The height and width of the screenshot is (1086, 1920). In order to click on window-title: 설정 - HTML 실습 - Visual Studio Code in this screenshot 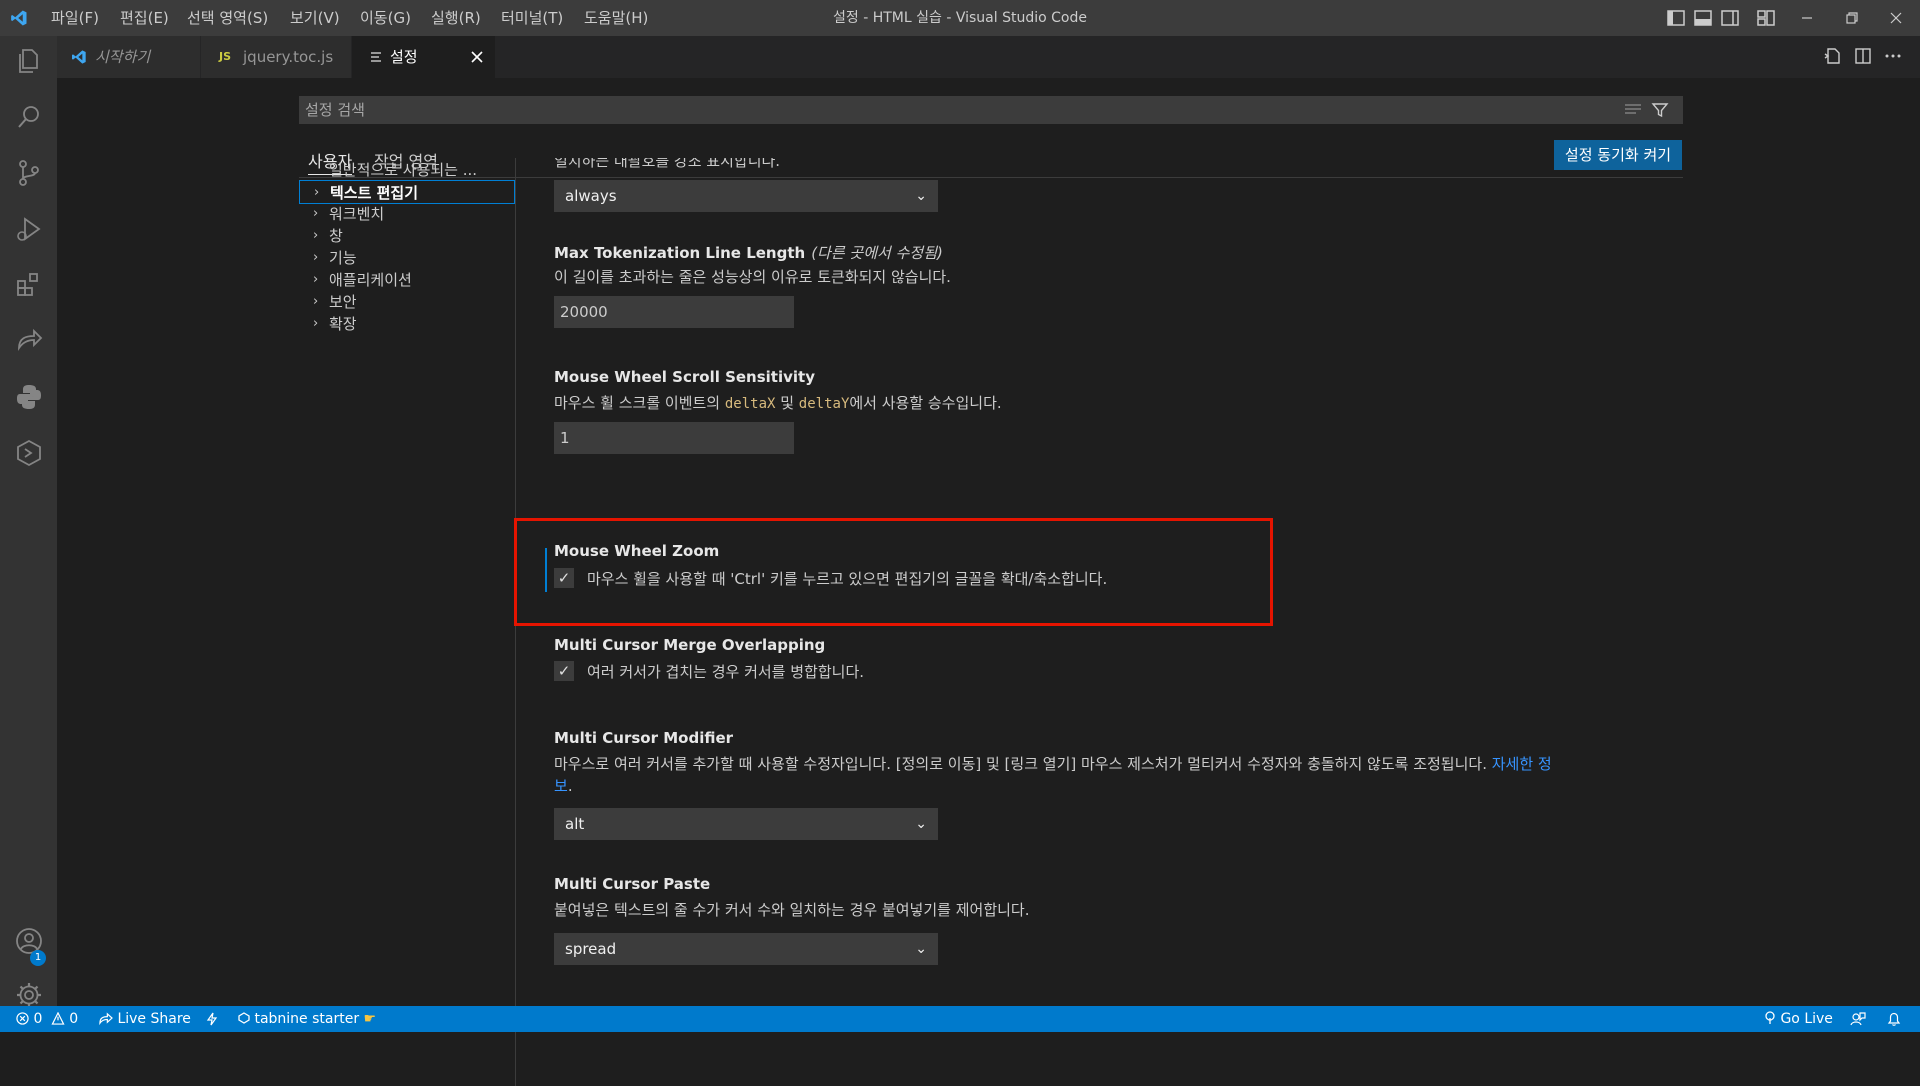, I will do `click(960, 18)`.